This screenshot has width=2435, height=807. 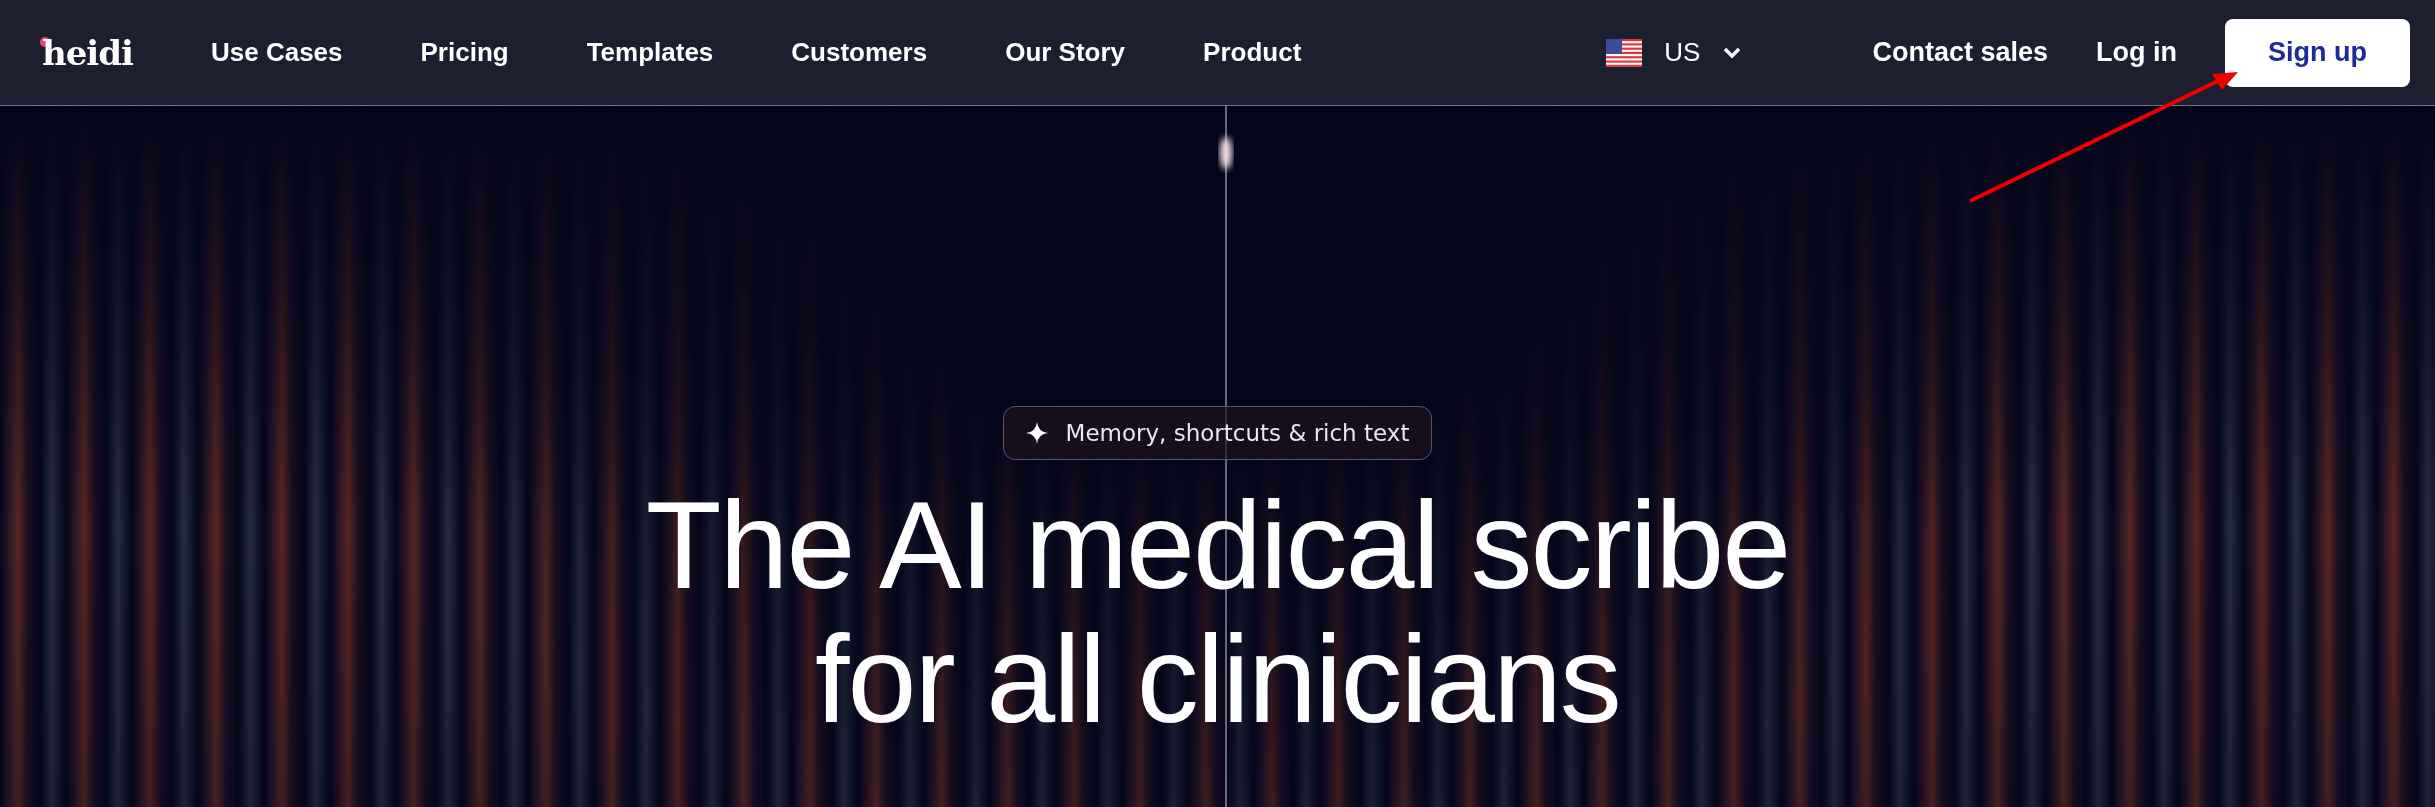 What do you see at coordinates (2317, 52) in the screenshot?
I see `signup-button: Sign up` at bounding box center [2317, 52].